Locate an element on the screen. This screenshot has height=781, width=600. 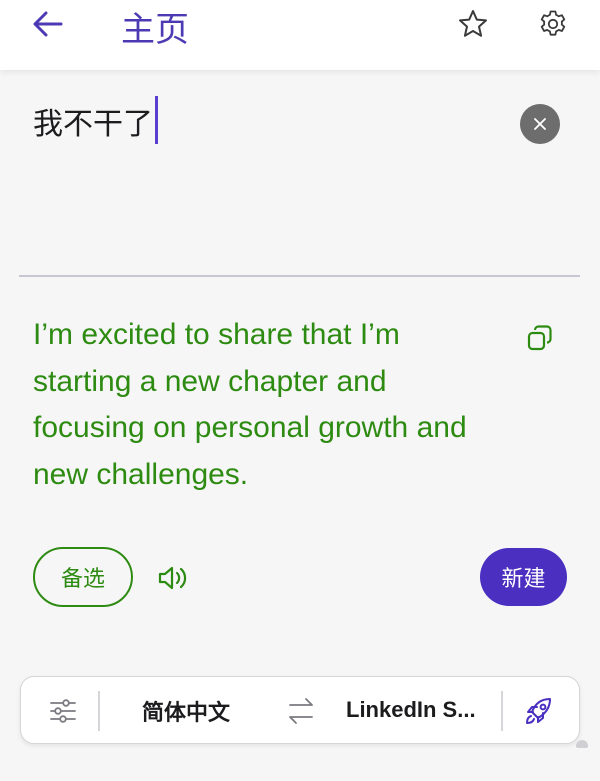
rocket-button is located at coordinates (539, 711).